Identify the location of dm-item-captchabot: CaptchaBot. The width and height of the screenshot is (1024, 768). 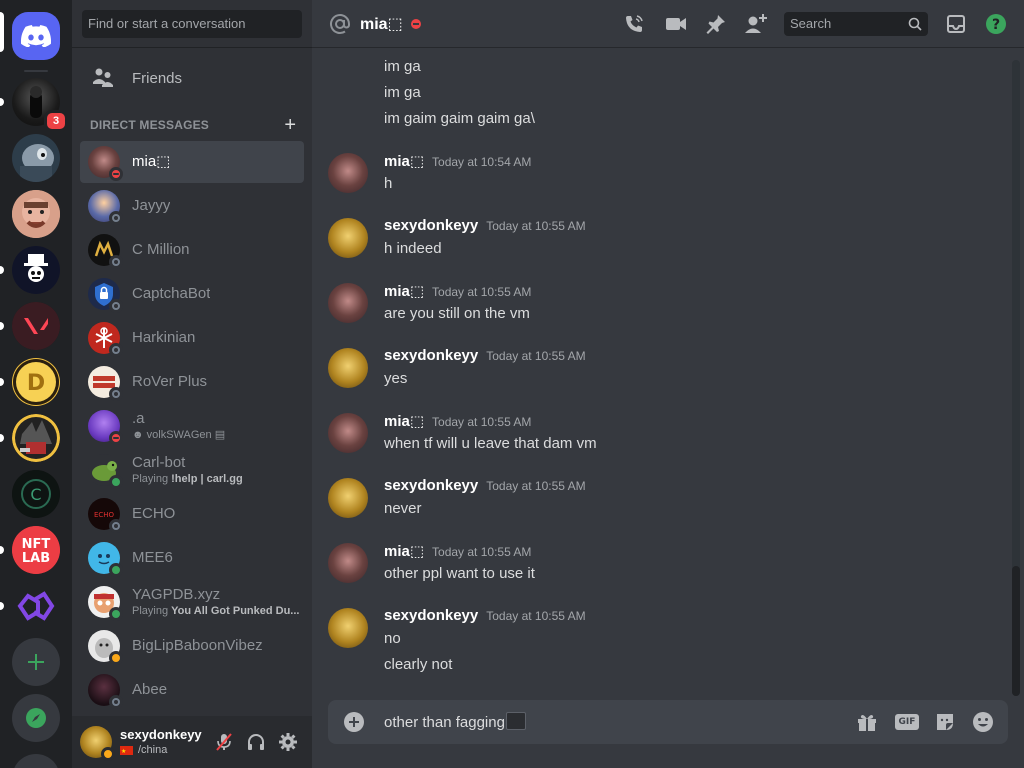
(192, 294).